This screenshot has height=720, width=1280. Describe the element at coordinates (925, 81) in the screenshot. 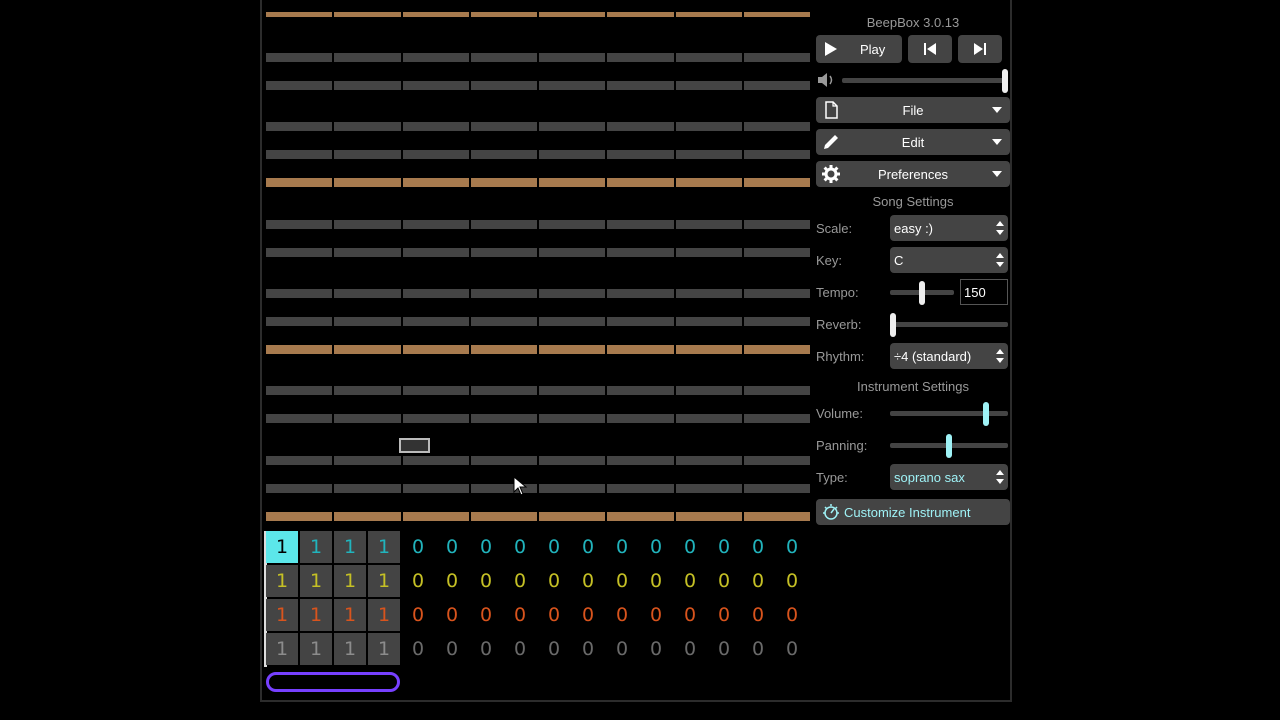

I see `master-volume-slider` at that location.